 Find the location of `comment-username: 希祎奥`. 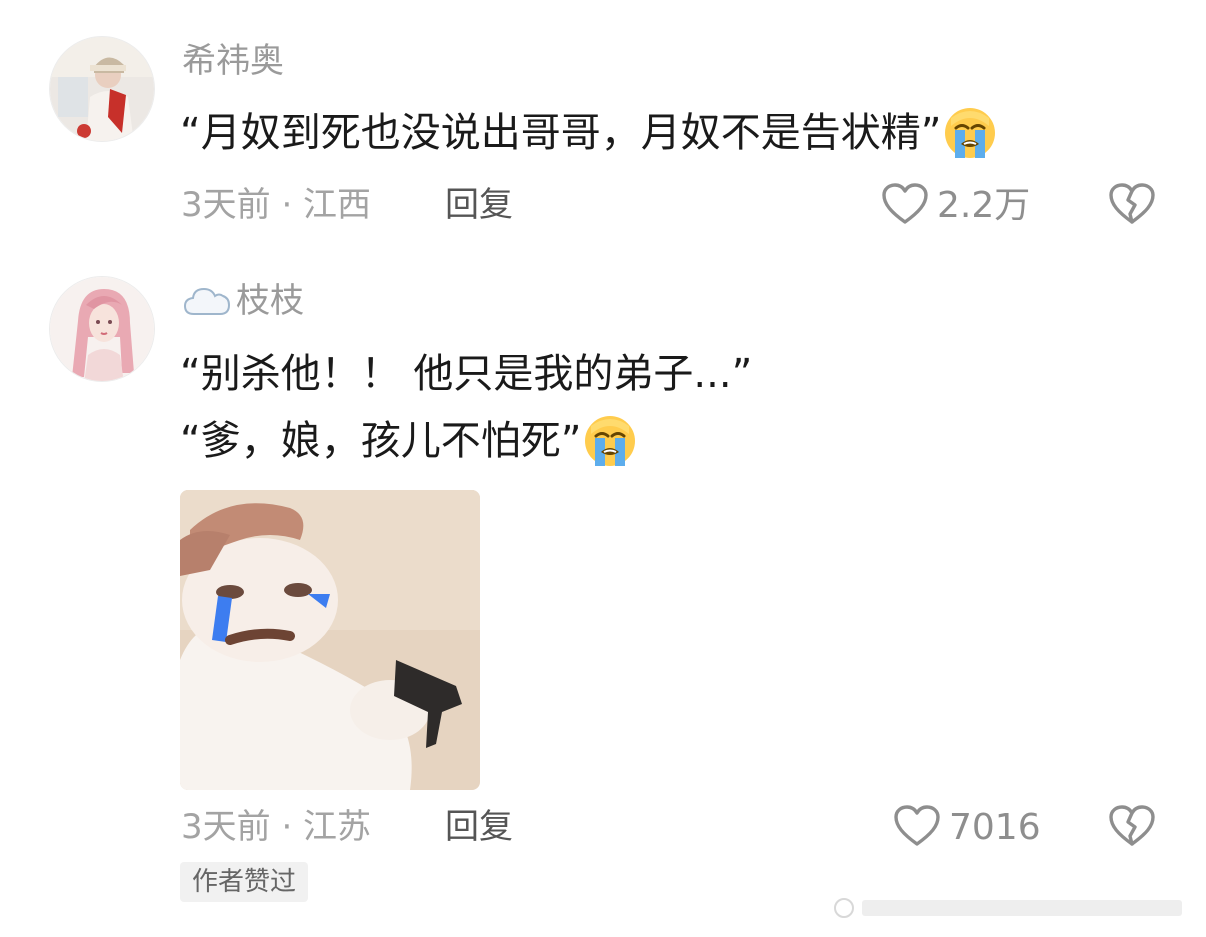

comment-username: 希祎奥 is located at coordinates (233, 61).